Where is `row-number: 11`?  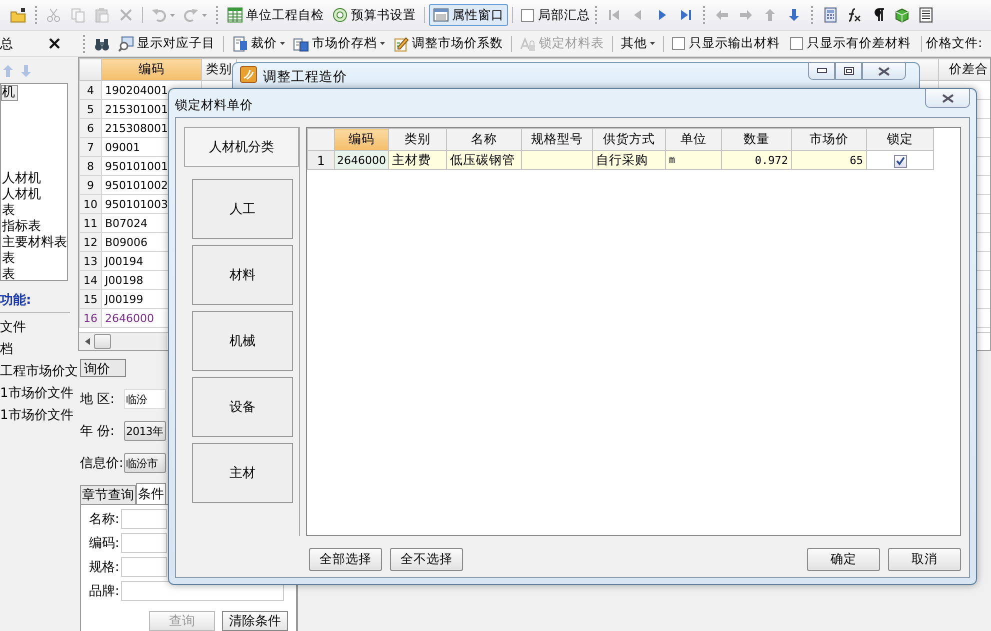
row-number: 11 is located at coordinates (91, 223).